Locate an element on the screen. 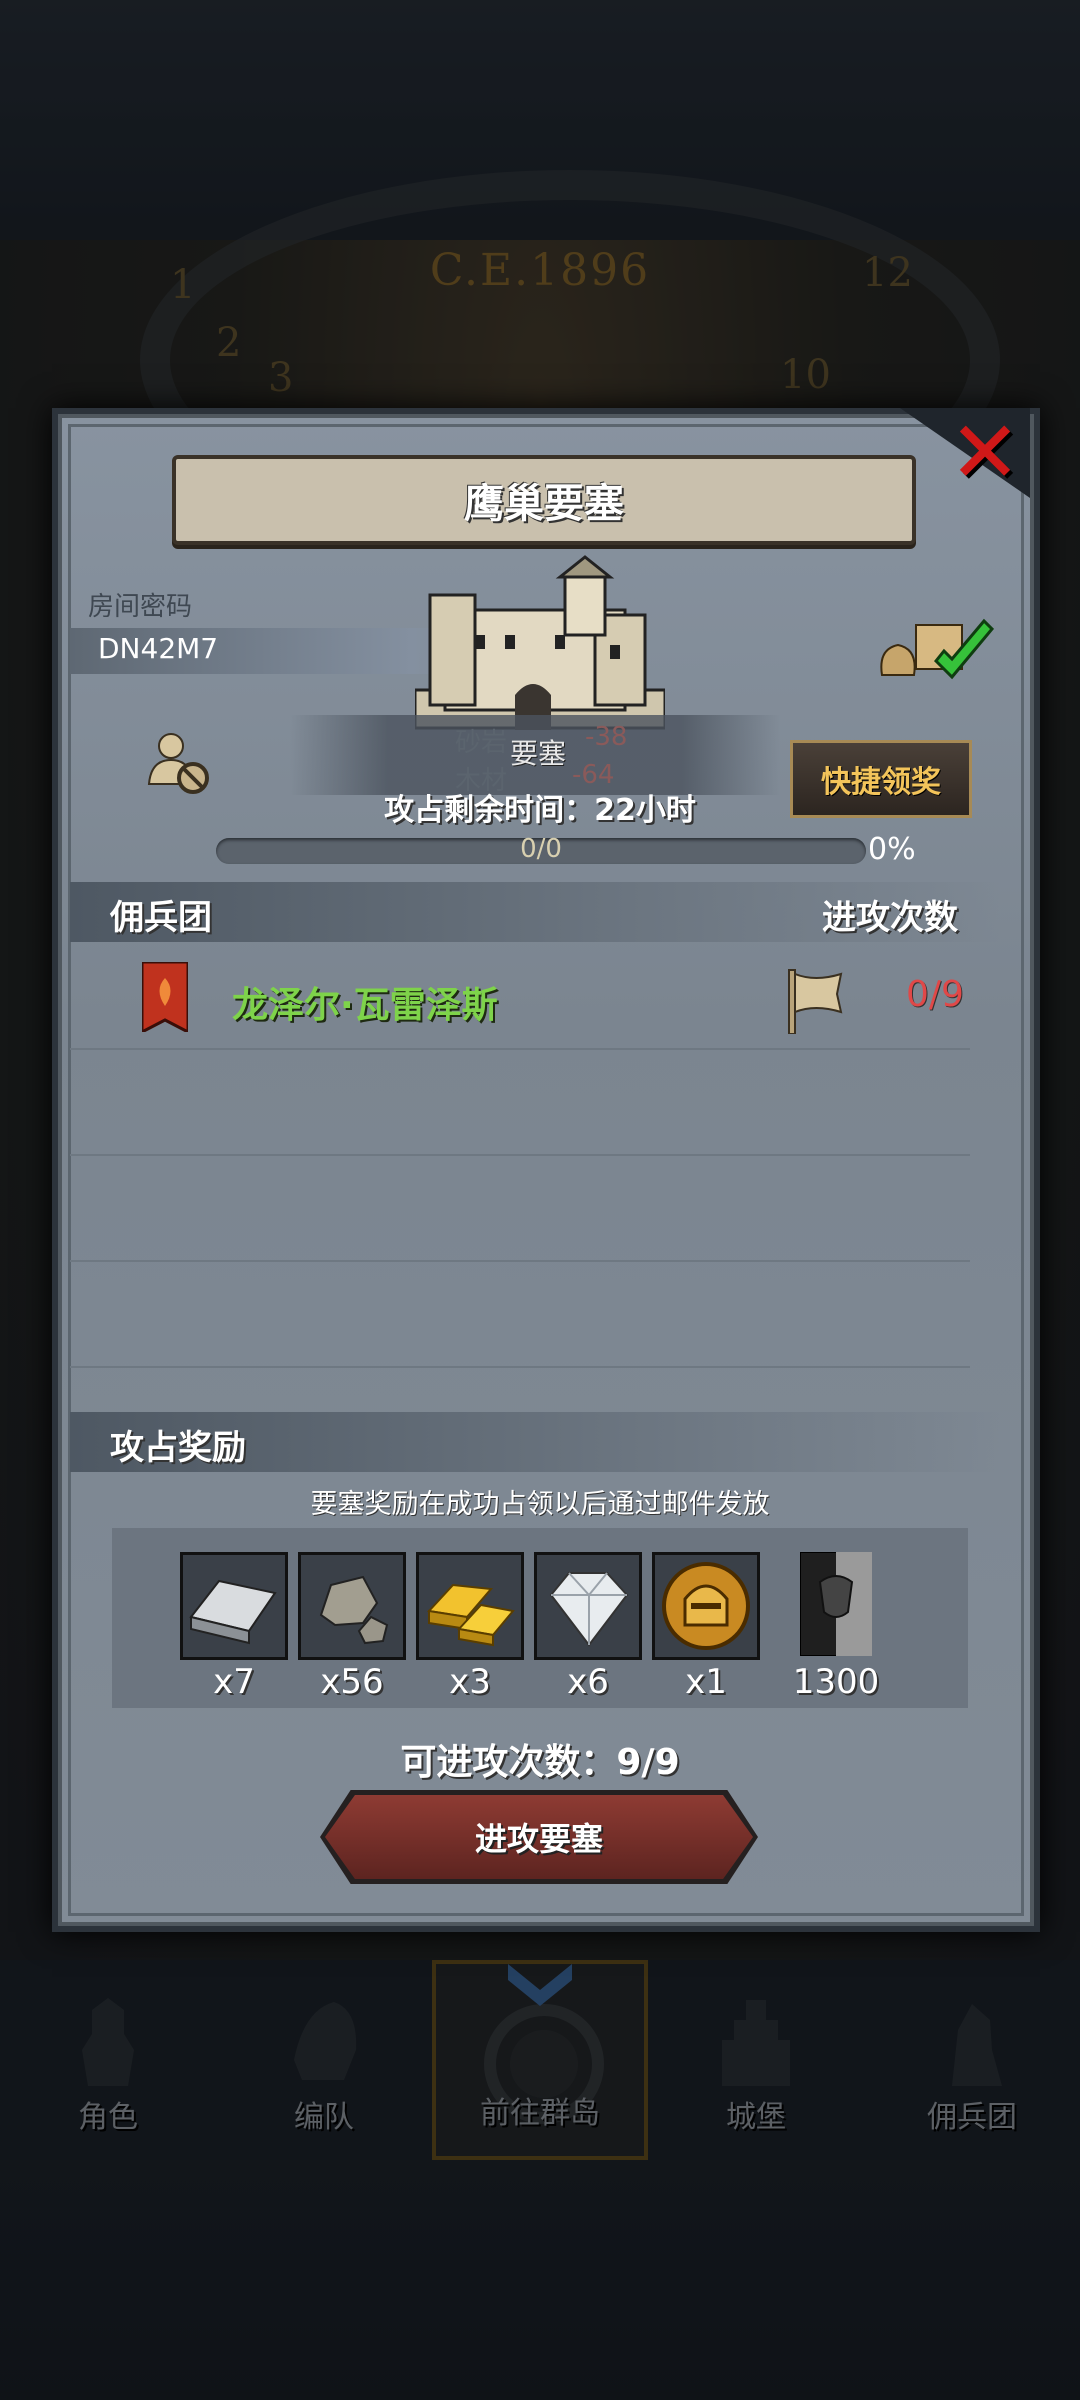 Image resolution: width=1080 pixels, height=2400 pixels. nav-label: 佣兵团 is located at coordinates (972, 2117).